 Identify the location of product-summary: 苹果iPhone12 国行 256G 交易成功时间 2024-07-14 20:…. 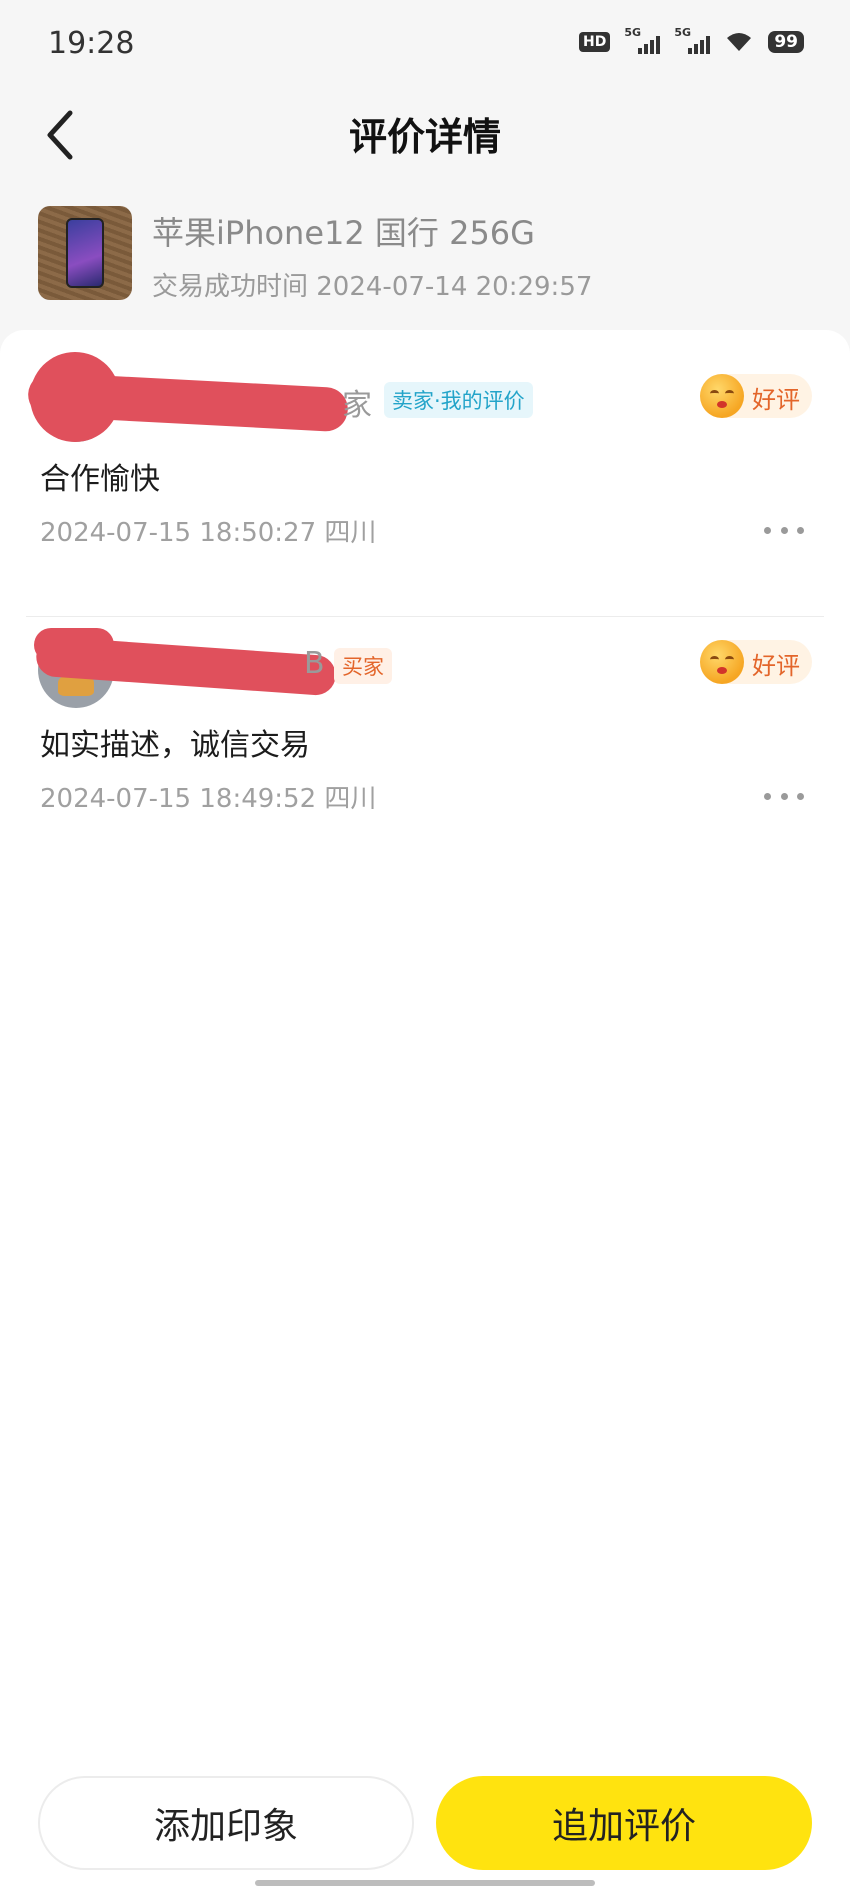
(428, 254).